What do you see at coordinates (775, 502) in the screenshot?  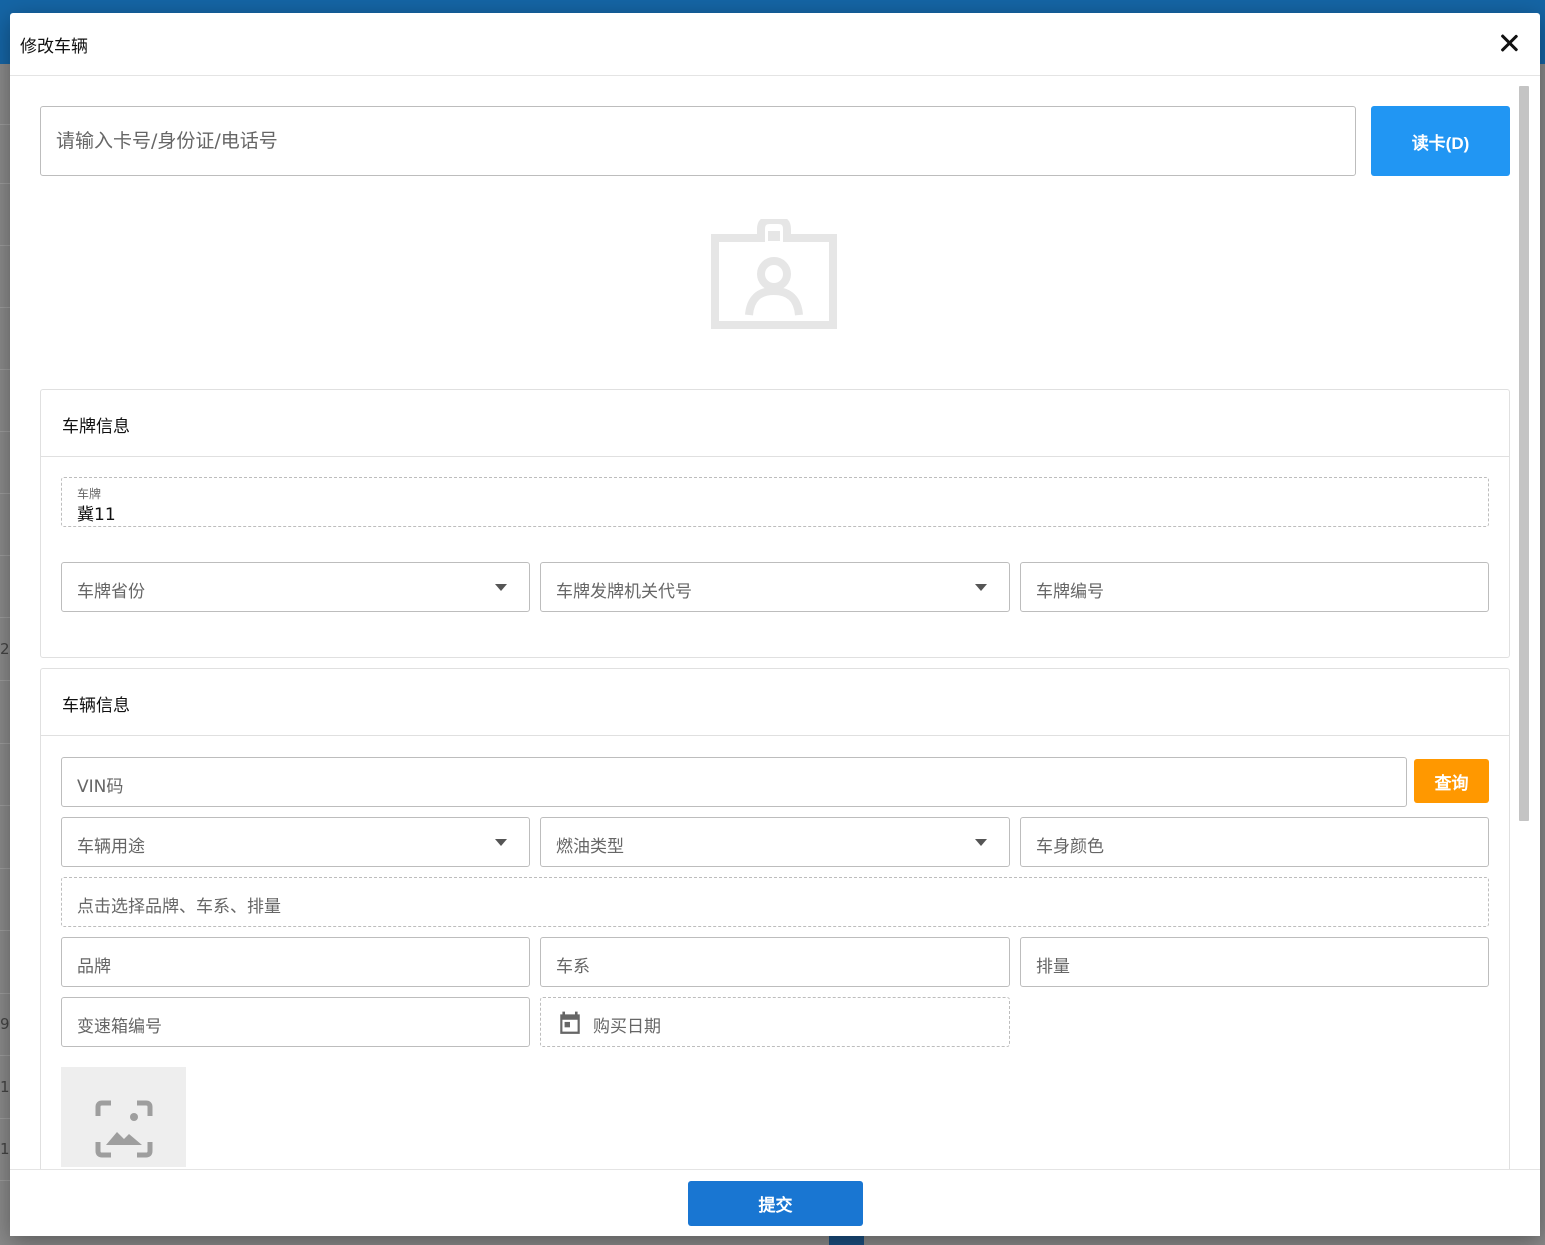 I see `plate-field: 车牌 冀11` at bounding box center [775, 502].